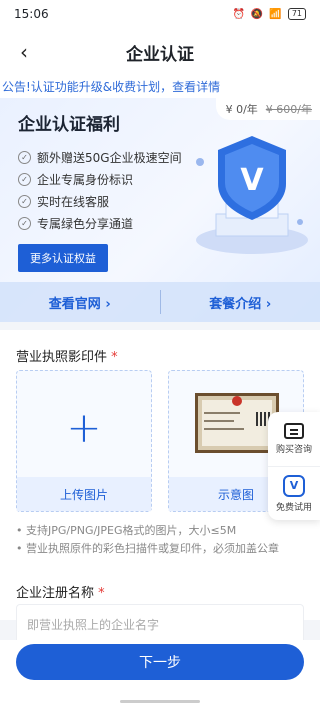  I want to click on consult-button: 购买咨询, so click(294, 439).